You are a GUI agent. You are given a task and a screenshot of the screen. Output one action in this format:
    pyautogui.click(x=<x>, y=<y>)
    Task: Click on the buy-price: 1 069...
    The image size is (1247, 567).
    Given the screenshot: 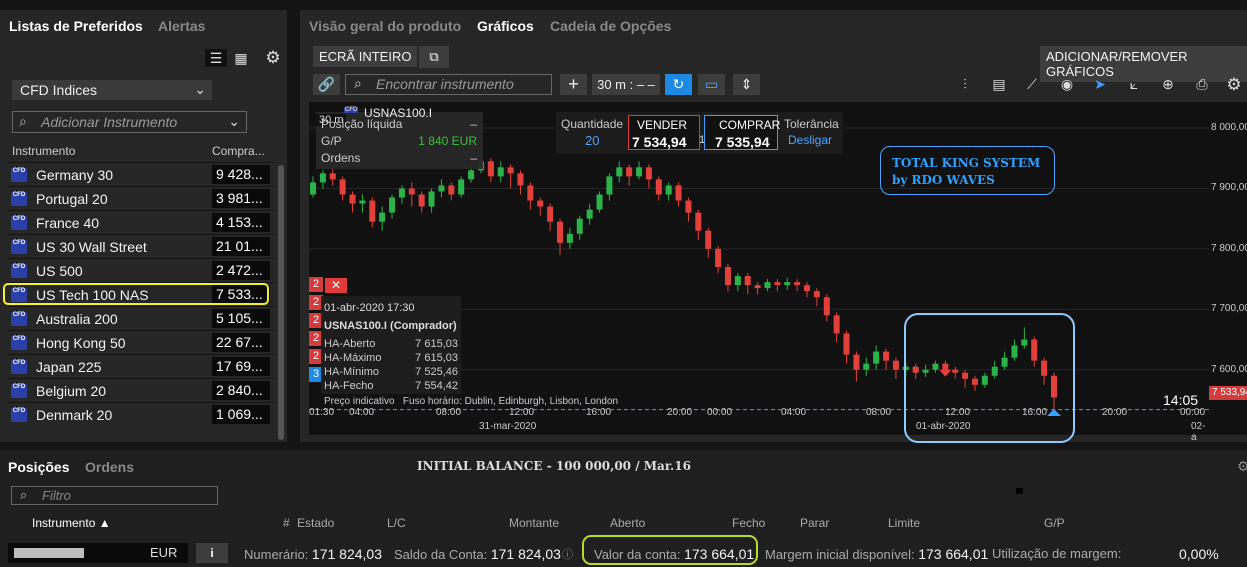 What is the action you would take?
    pyautogui.click(x=241, y=414)
    